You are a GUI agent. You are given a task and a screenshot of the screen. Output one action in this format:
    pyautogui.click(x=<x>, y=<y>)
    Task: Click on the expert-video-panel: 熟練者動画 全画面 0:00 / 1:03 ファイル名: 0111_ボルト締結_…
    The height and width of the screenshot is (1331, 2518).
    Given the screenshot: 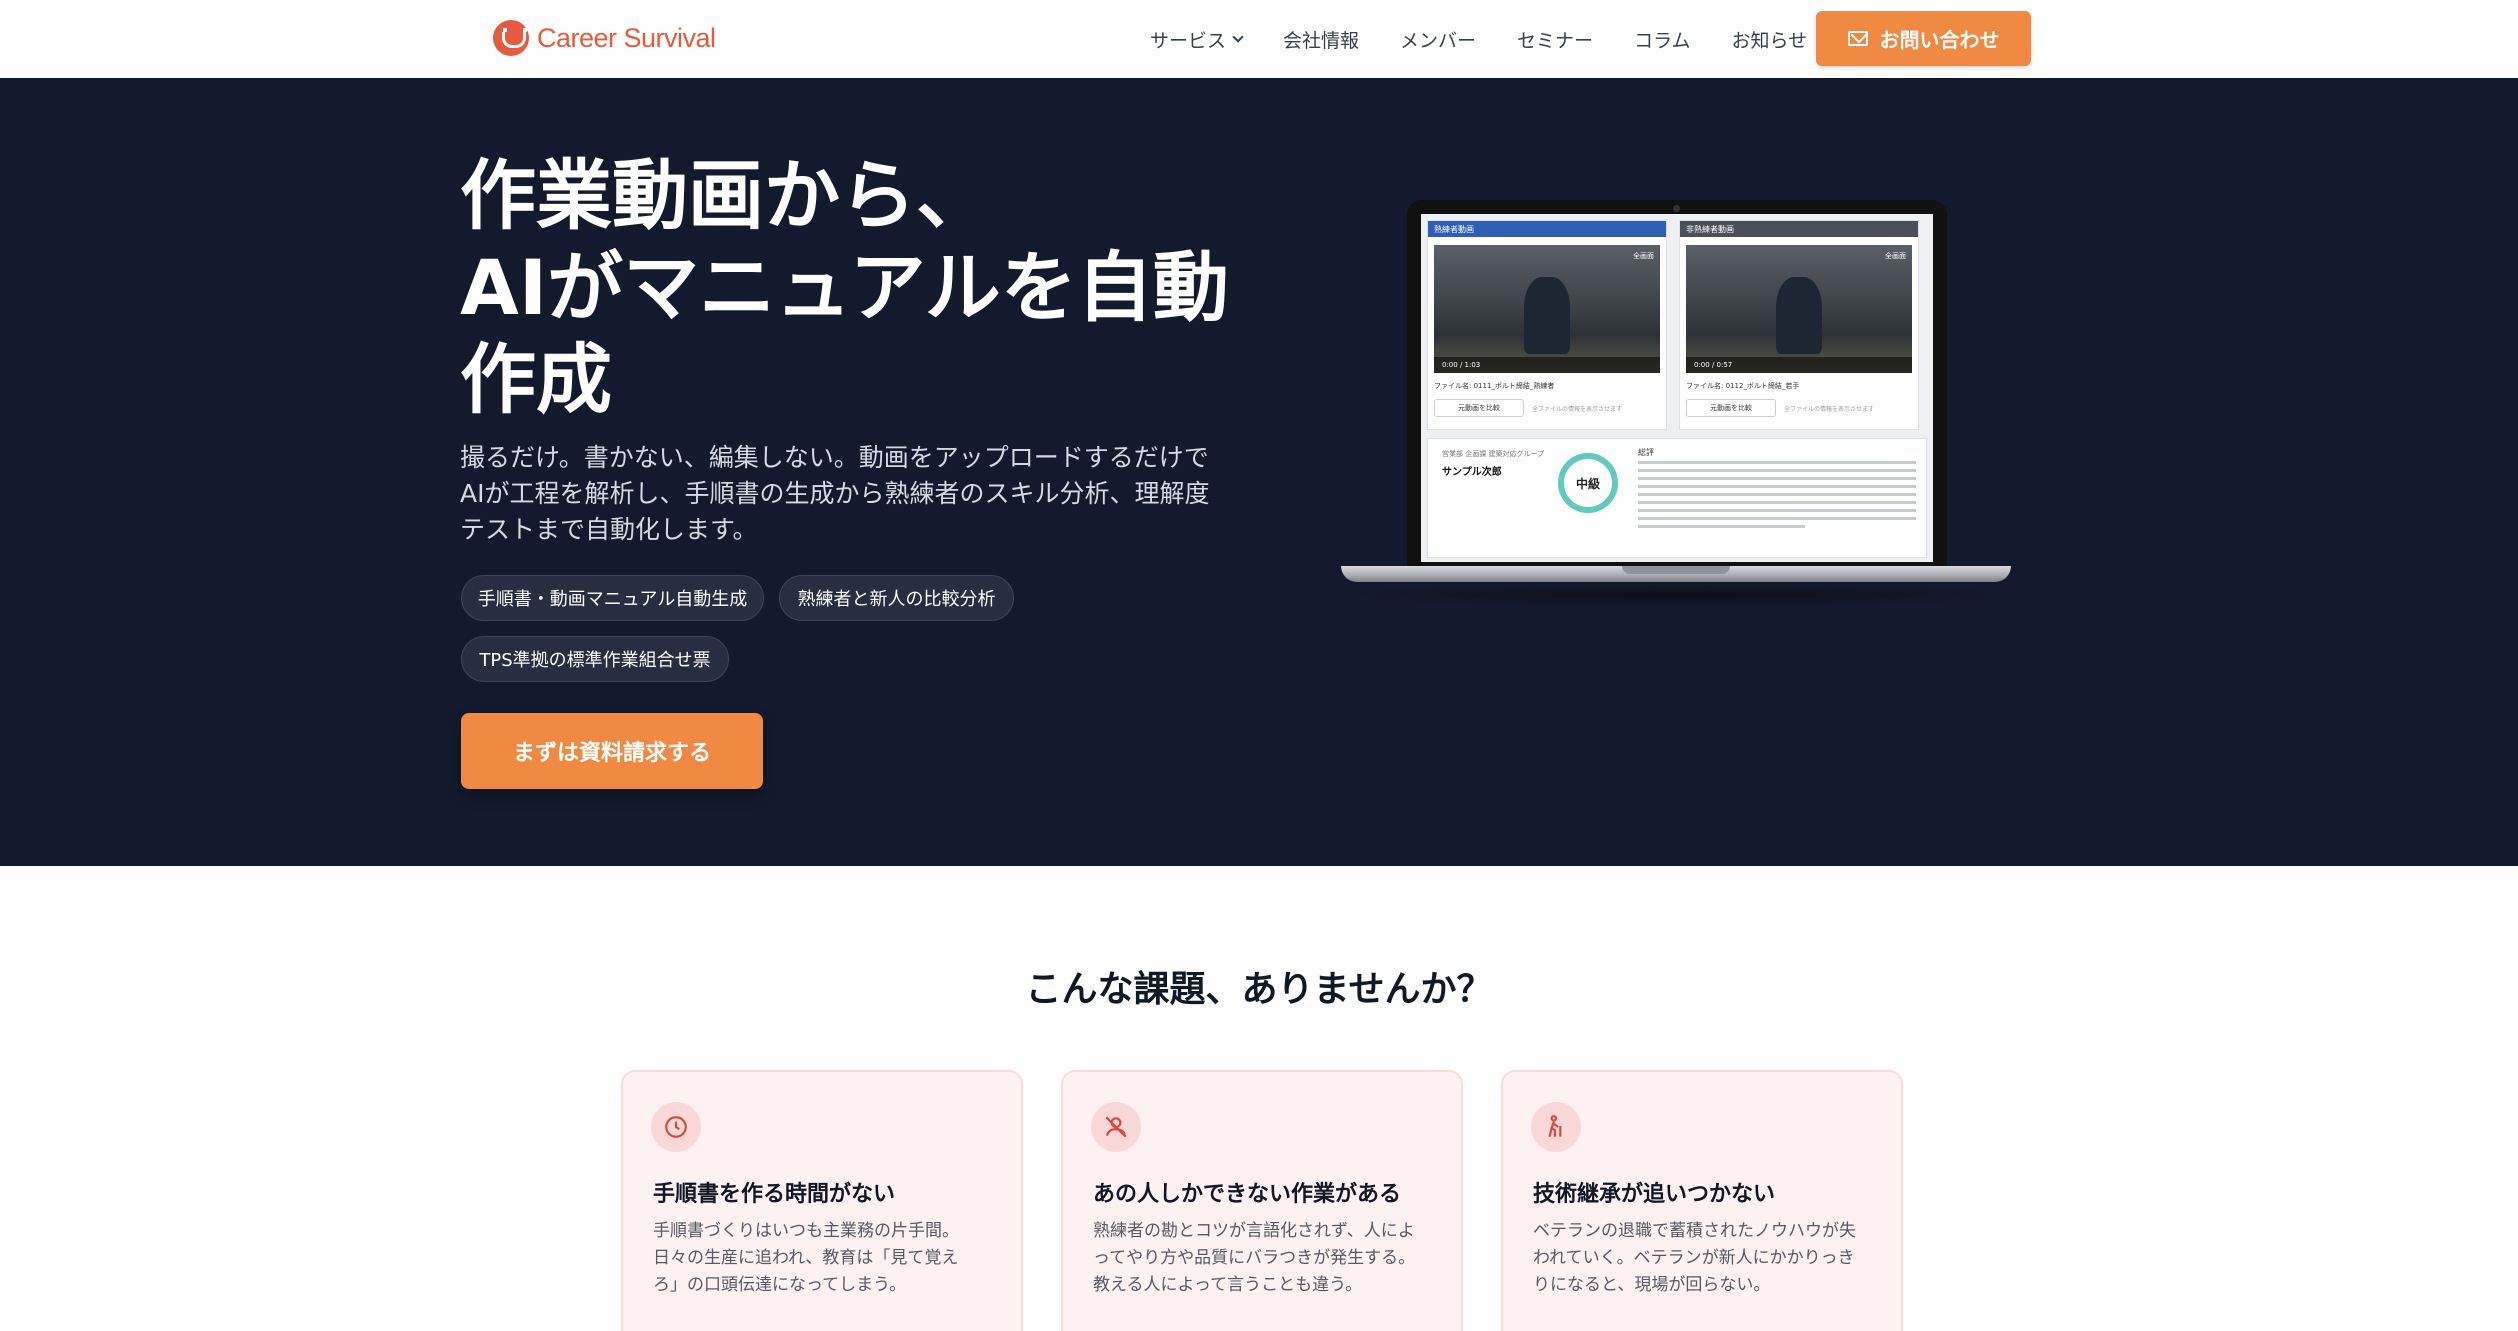 What is the action you would take?
    pyautogui.click(x=1547, y=325)
    